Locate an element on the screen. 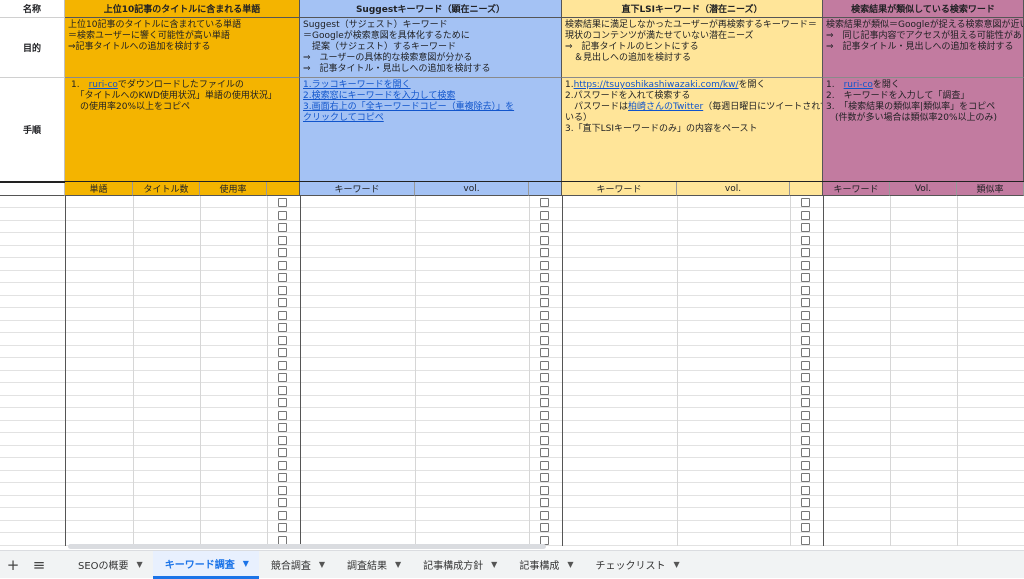  section-1-title: 上位10記事のタイトルに含まれる単語 is located at coordinates (182, 9).